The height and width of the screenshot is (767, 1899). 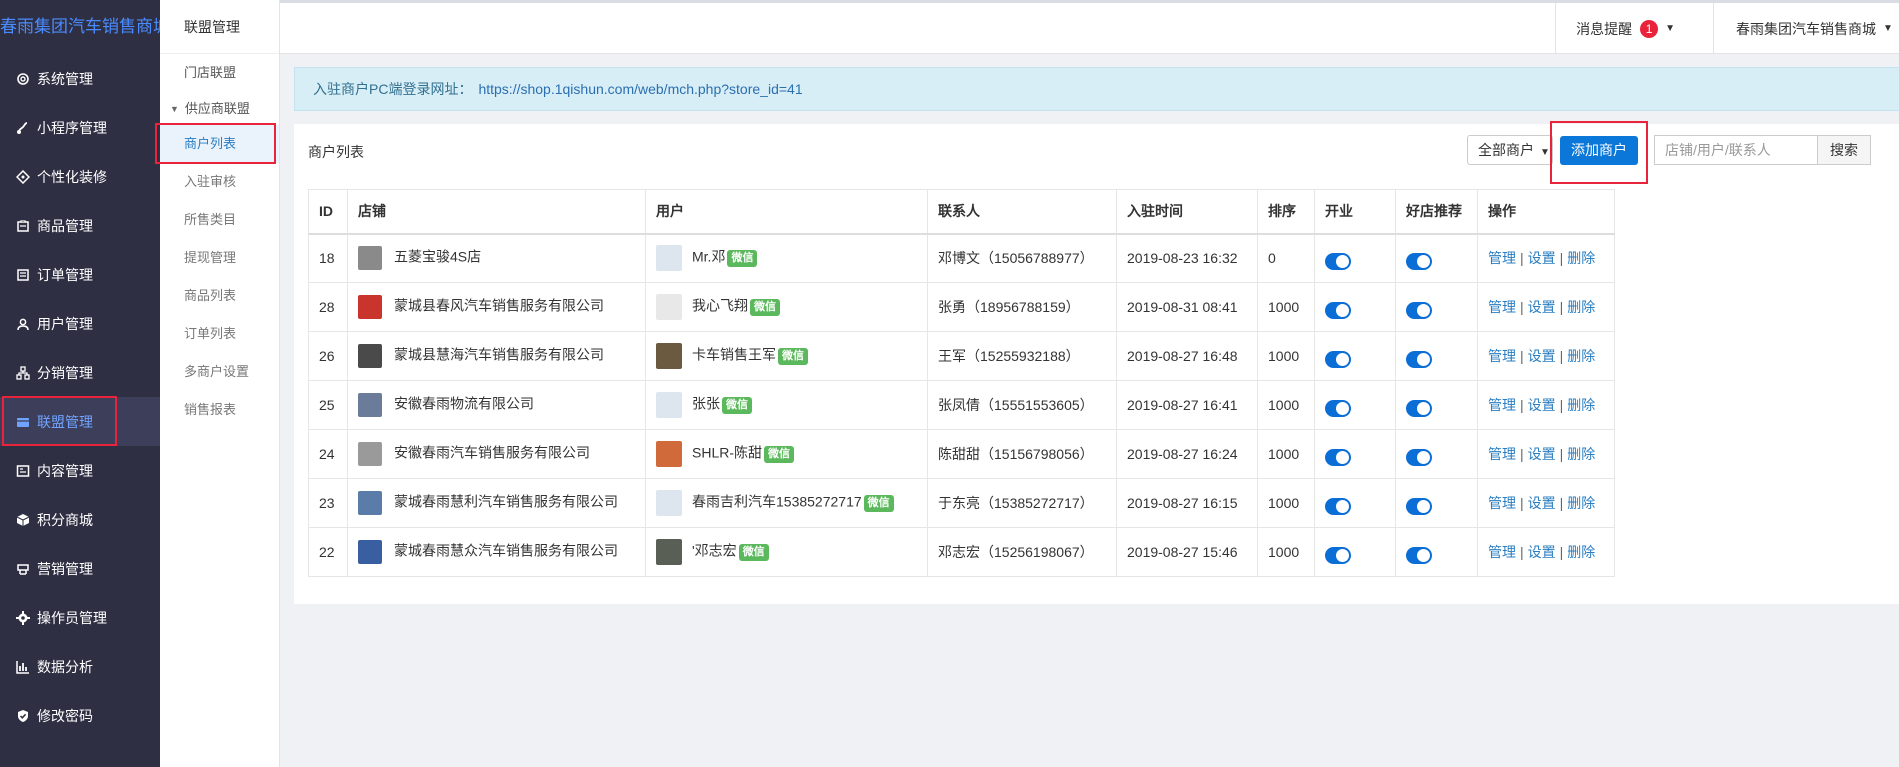 I want to click on sidebar-item-miniapp: 小程序管理, so click(x=80, y=127).